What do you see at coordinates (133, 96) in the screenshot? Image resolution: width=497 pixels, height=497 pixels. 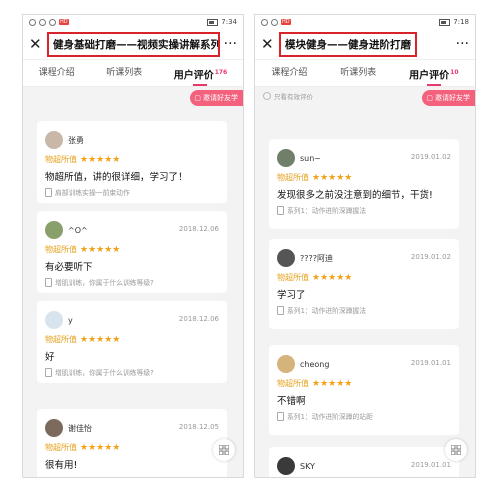 I see `sub-bar: ▢ 邀请好友学` at bounding box center [133, 96].